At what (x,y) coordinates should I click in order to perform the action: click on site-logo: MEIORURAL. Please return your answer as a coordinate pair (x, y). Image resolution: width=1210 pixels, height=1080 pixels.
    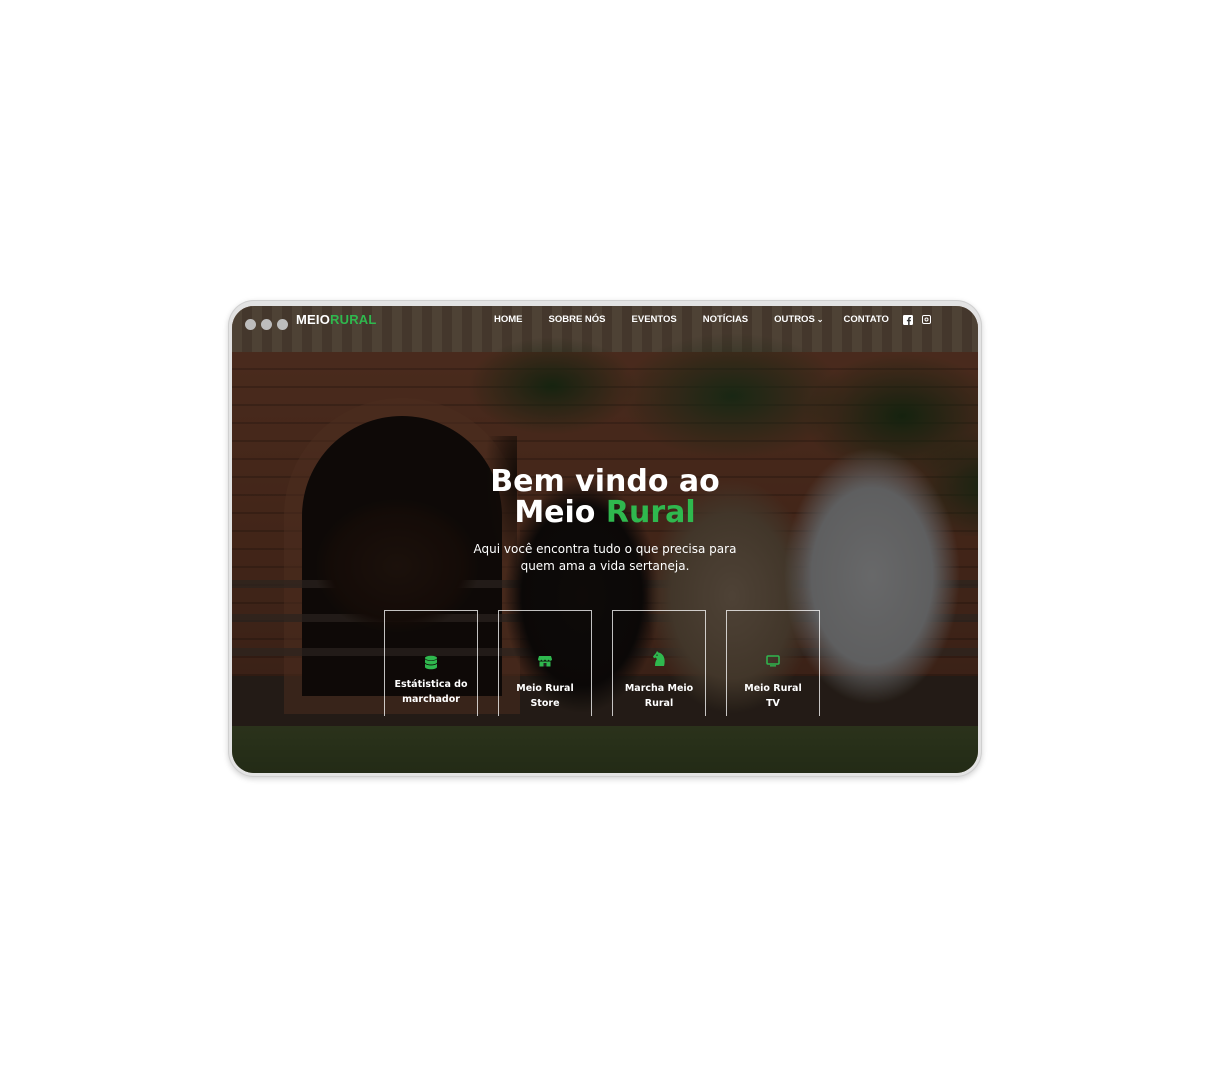
    Looking at the image, I should click on (336, 319).